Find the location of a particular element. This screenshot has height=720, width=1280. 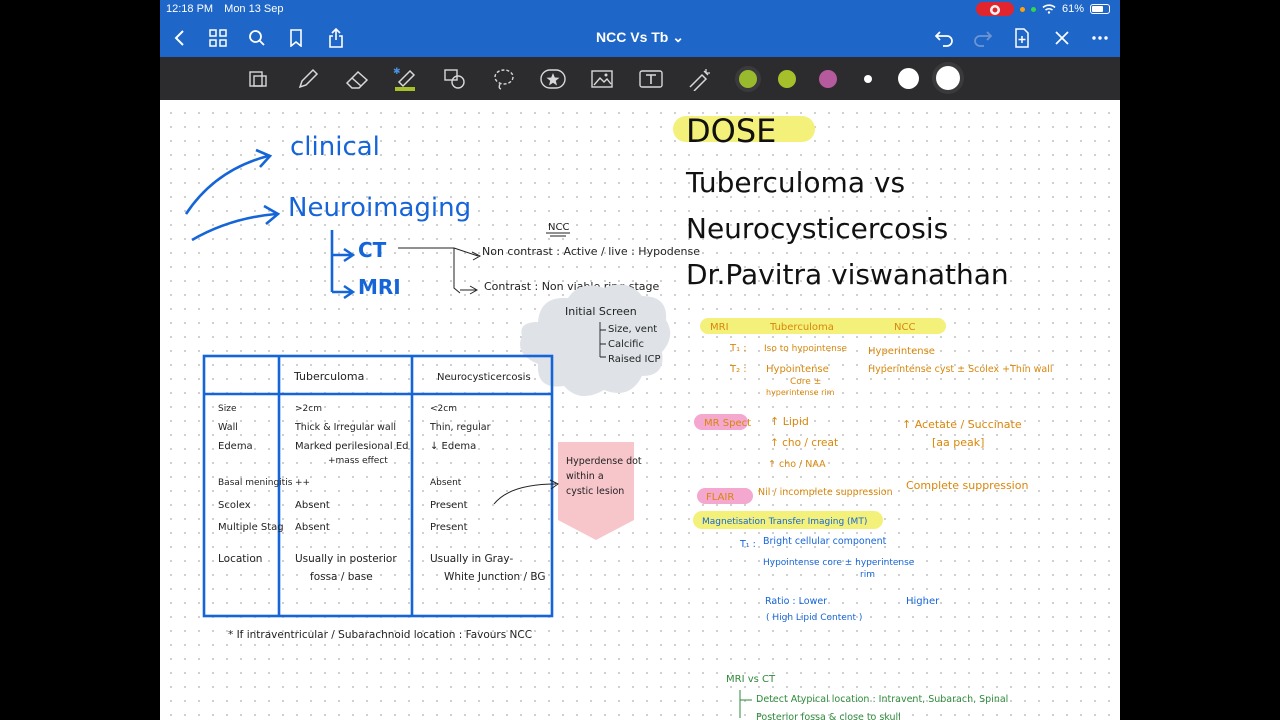

screen-record-icon is located at coordinates (994, 9).